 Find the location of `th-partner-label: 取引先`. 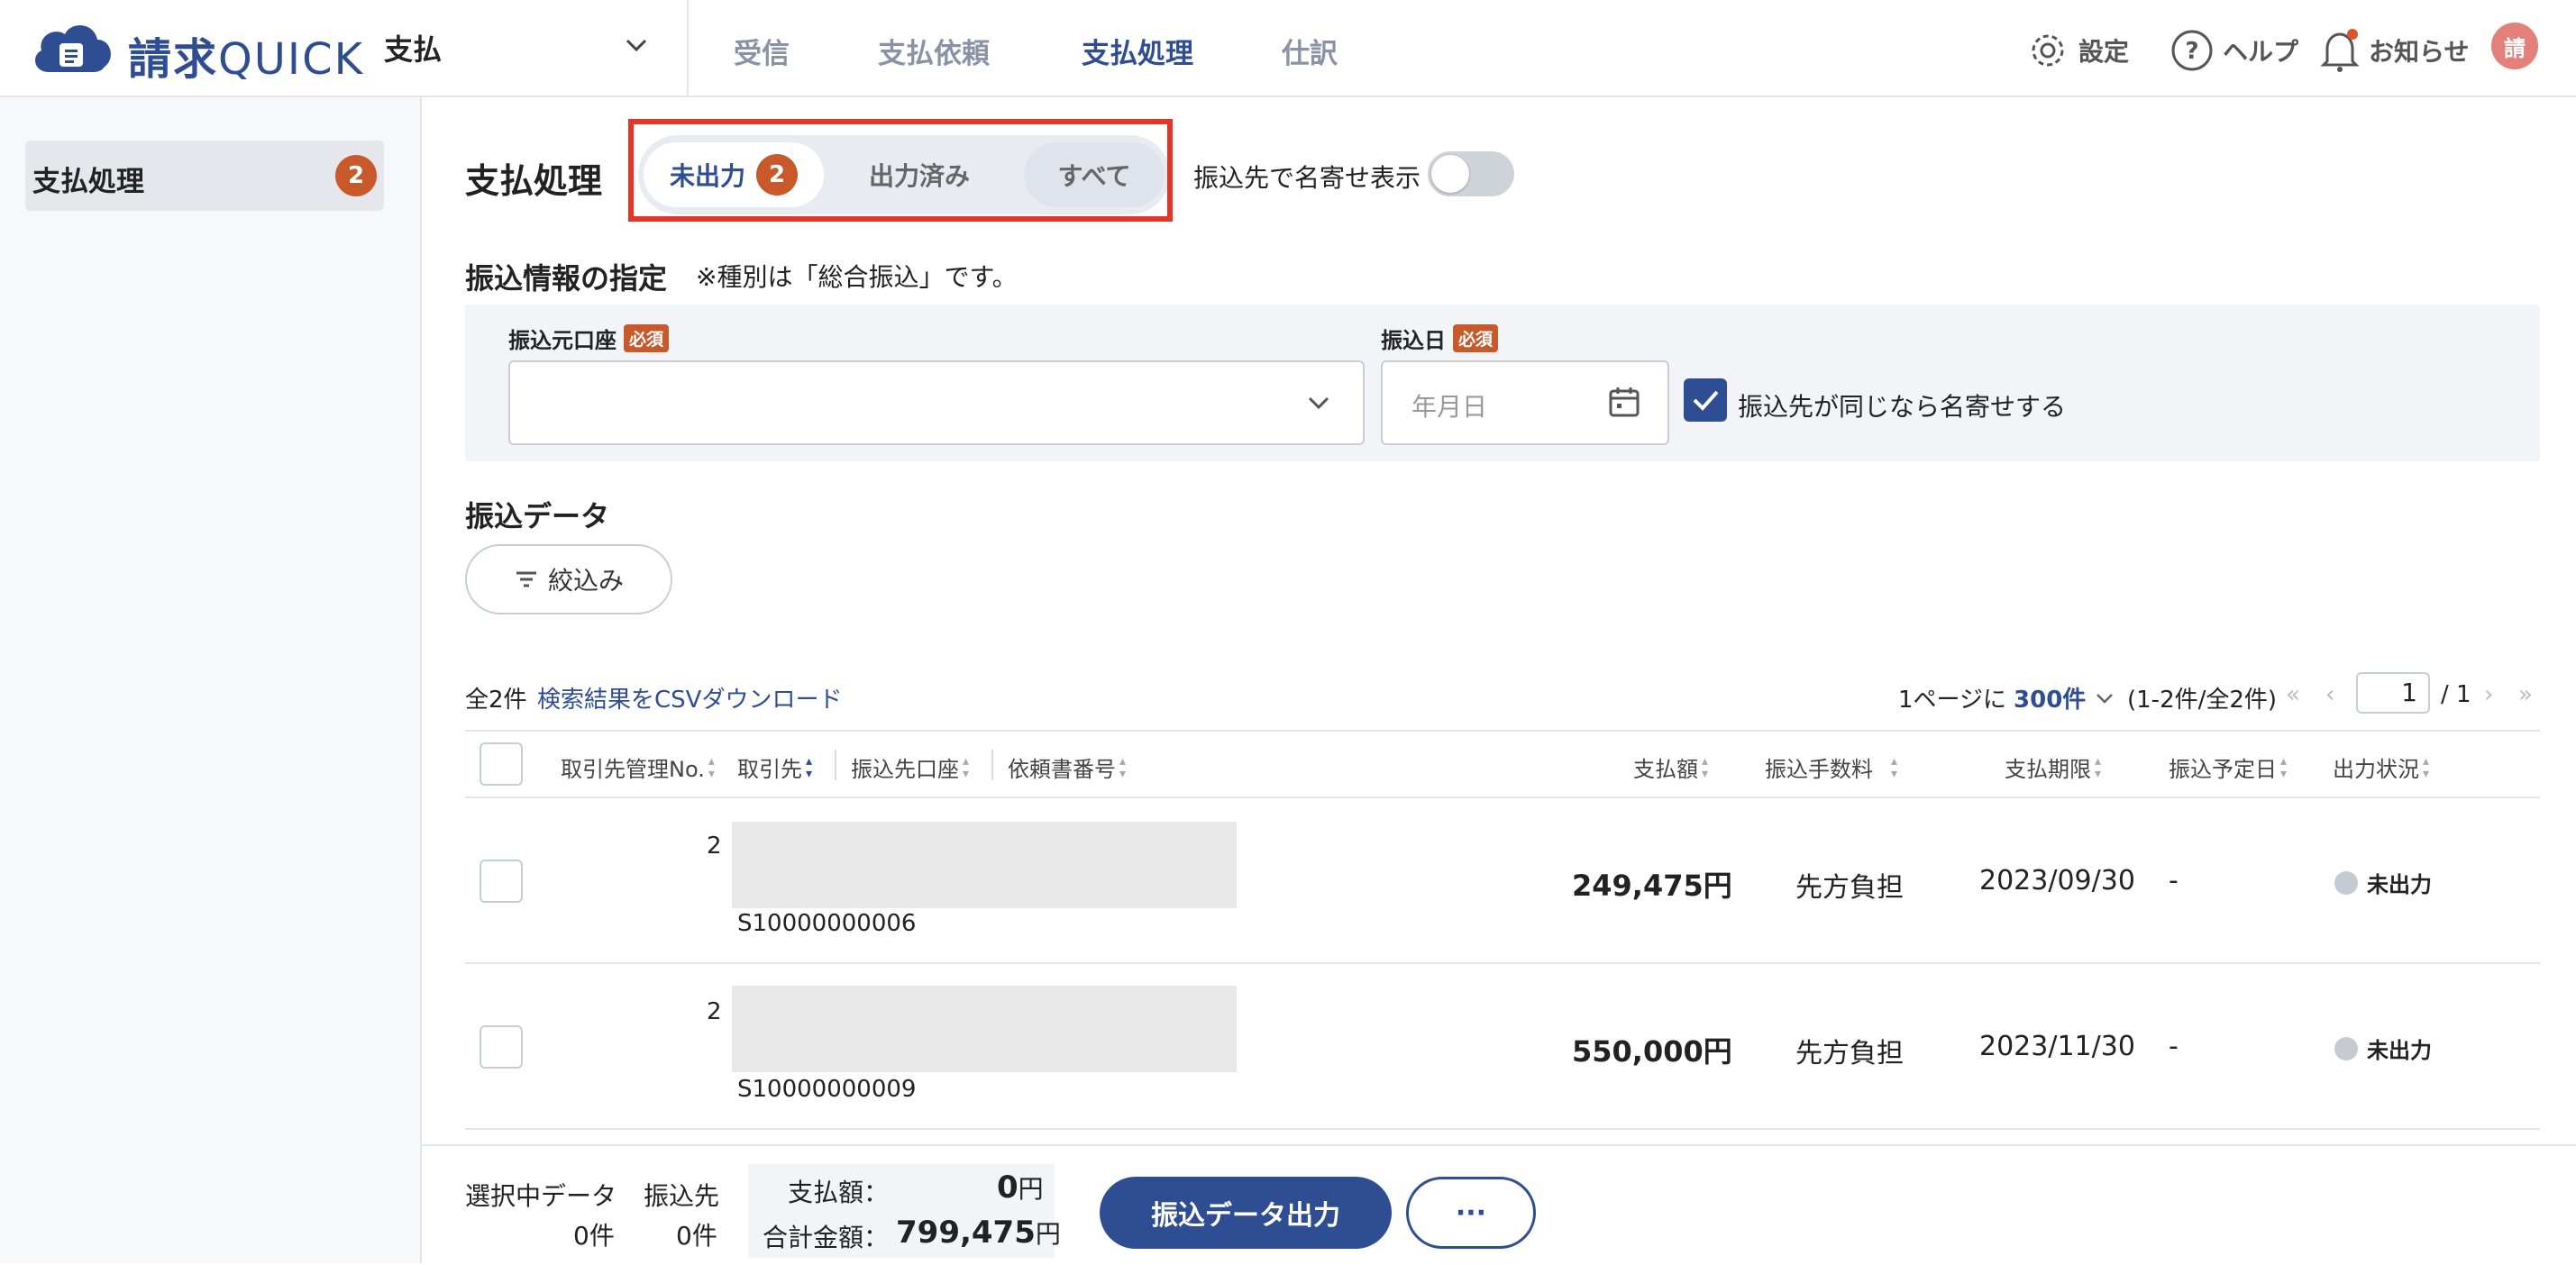

th-partner-label: 取引先 is located at coordinates (769, 769).